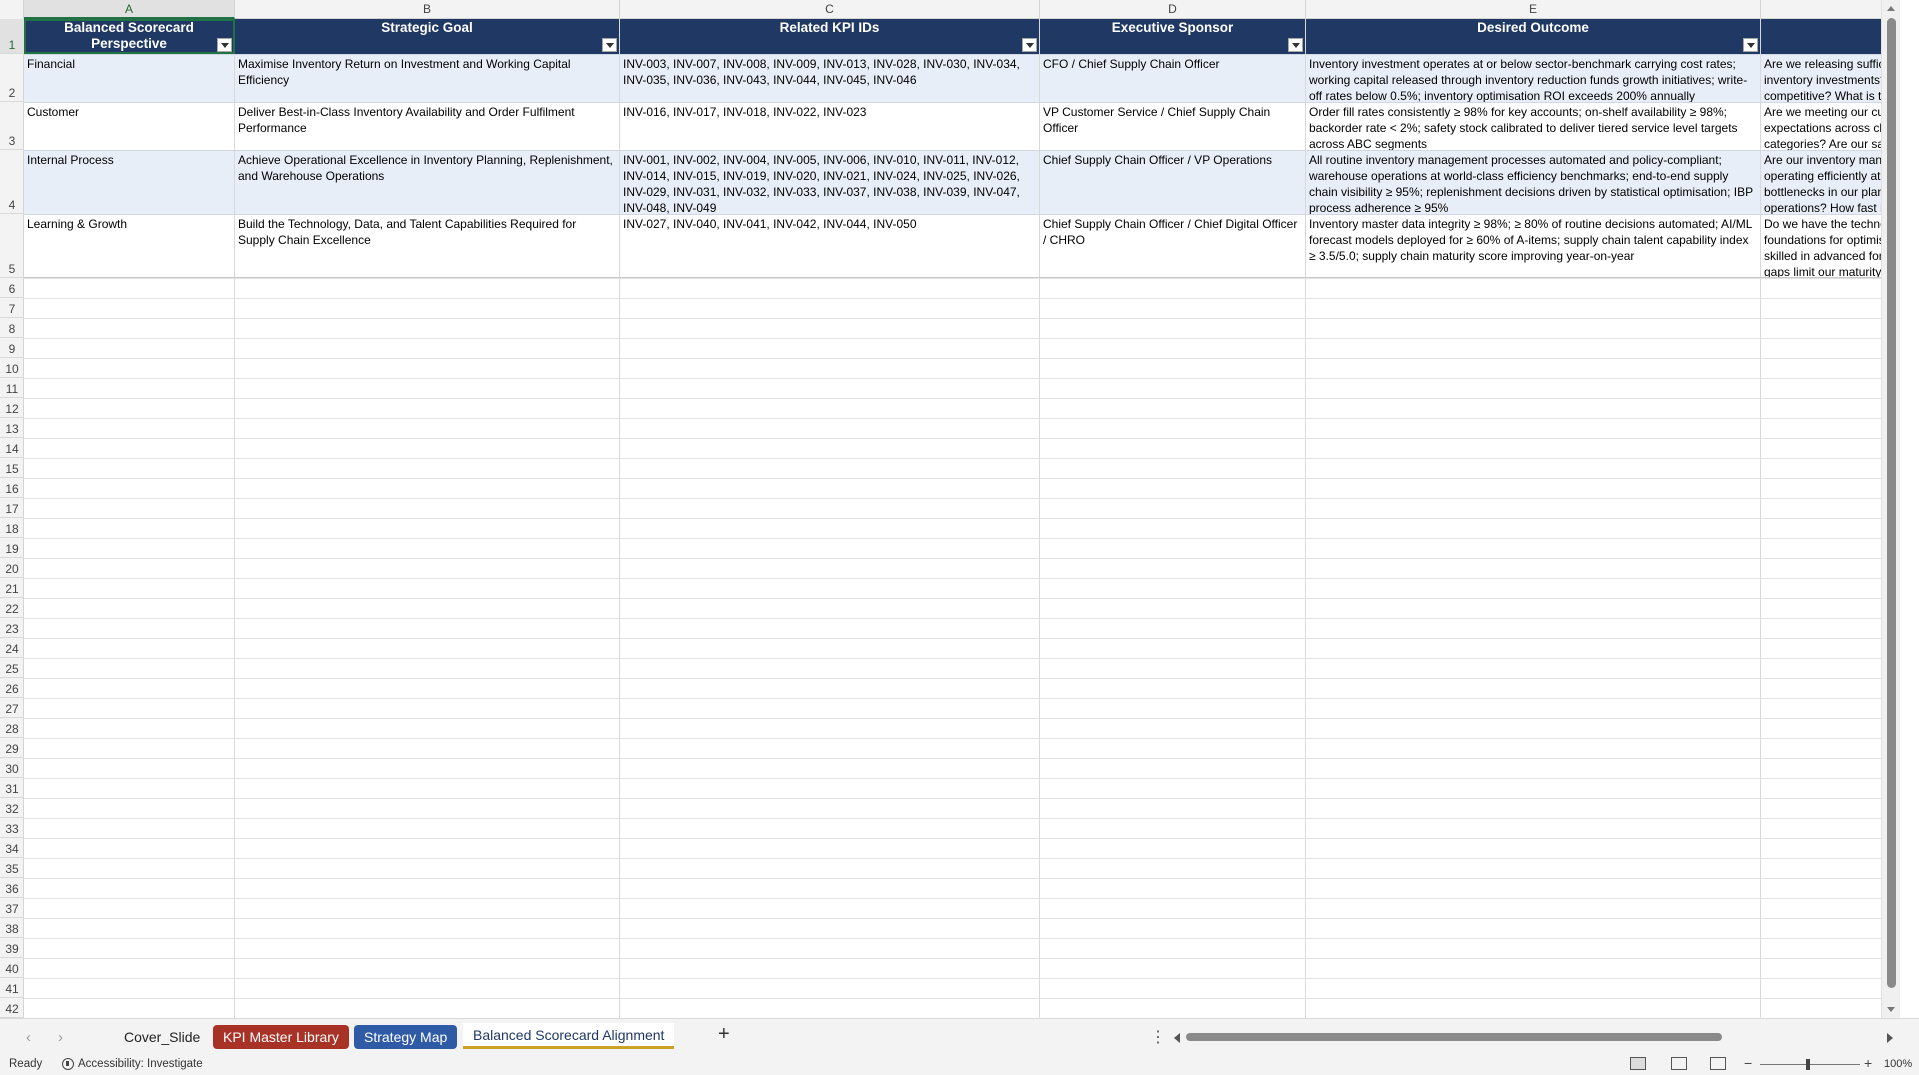 This screenshot has height=1075, width=1919. Describe the element at coordinates (12, 568) in the screenshot. I see `row-header-20: 20` at that location.